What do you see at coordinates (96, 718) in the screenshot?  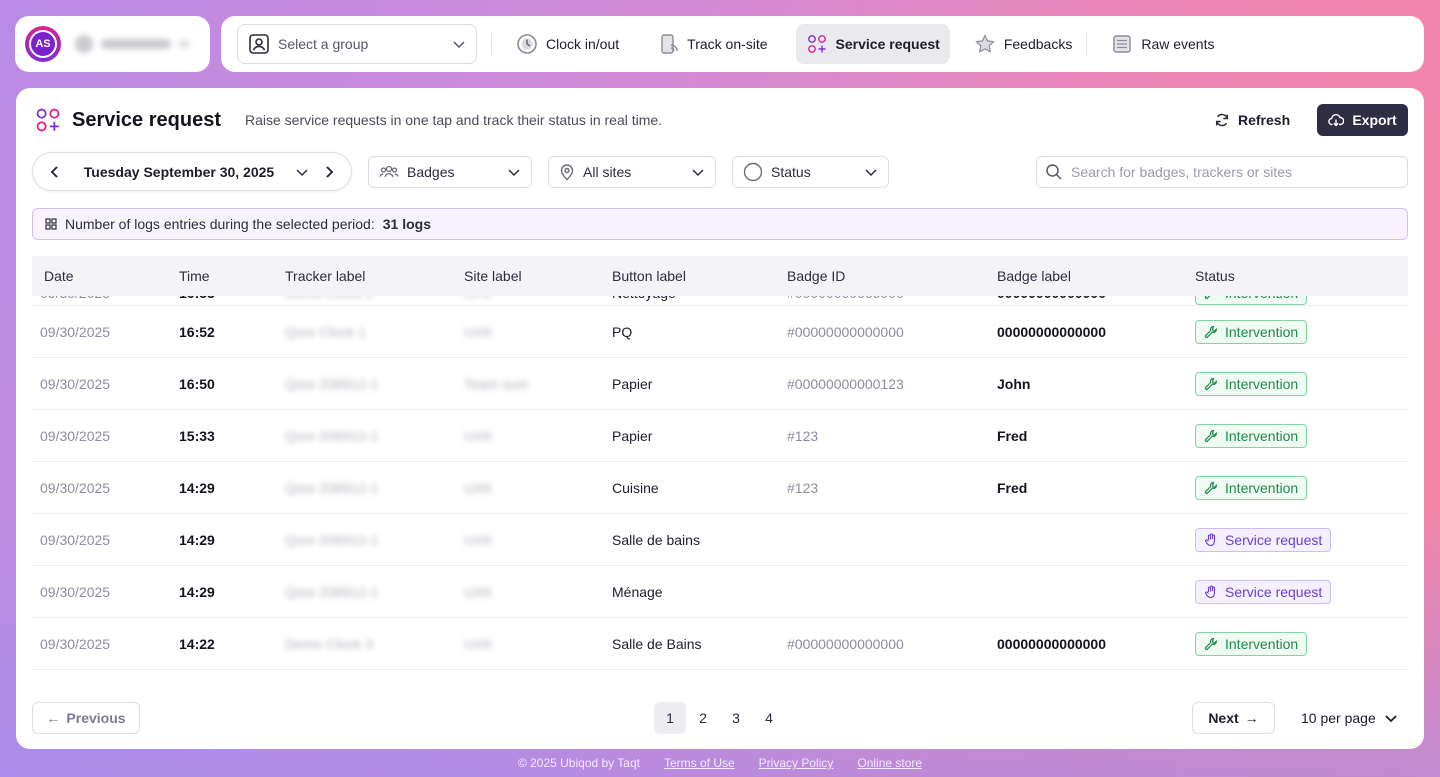 I see `previous-label: Previous` at bounding box center [96, 718].